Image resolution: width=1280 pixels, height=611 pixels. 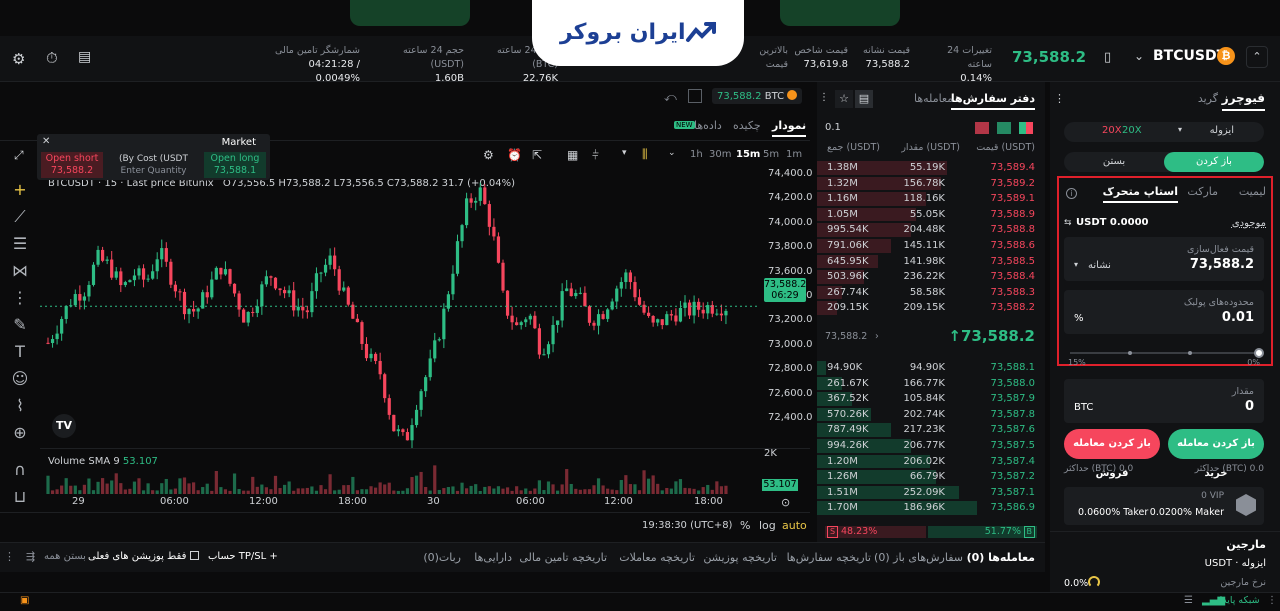 What do you see at coordinates (740, 557) in the screenshot?
I see `tab-position-history: تاریخچه پوزیشن` at bounding box center [740, 557].